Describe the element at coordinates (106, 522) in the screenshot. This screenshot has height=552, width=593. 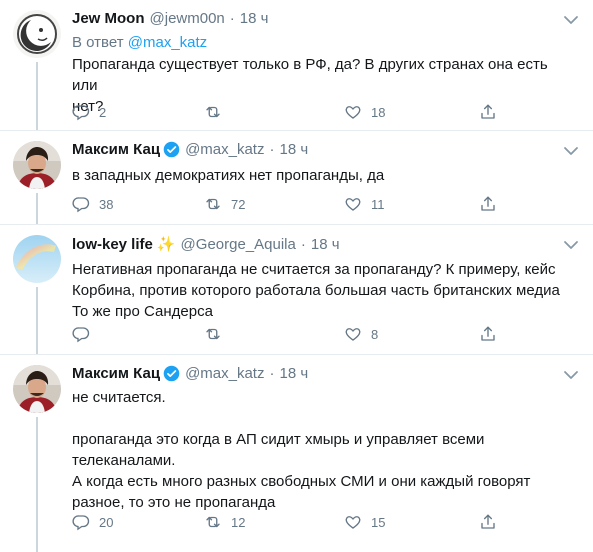
I see `reply-count: 20` at that location.